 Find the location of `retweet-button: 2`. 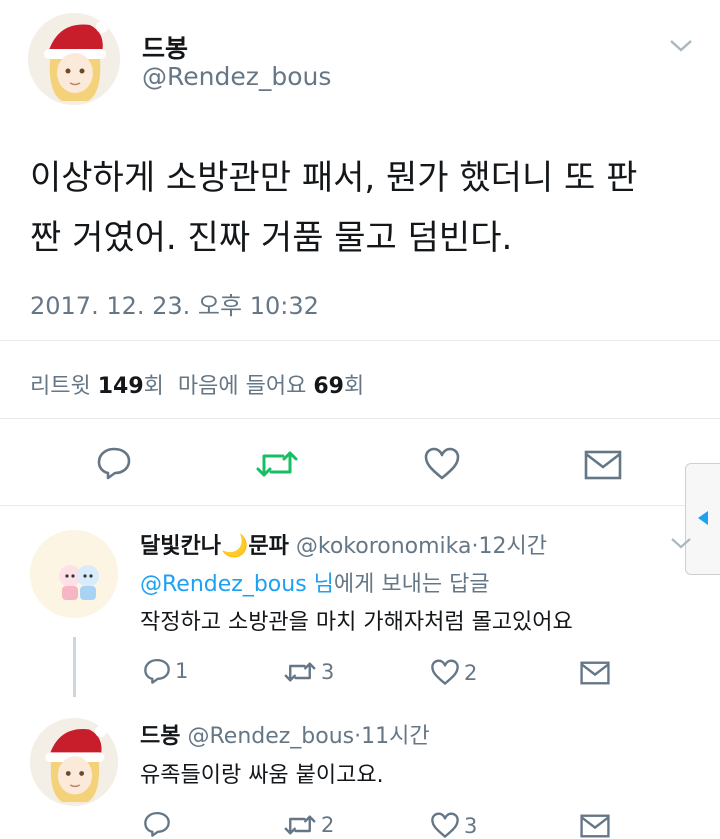

retweet-button: 2 is located at coordinates (308, 825).